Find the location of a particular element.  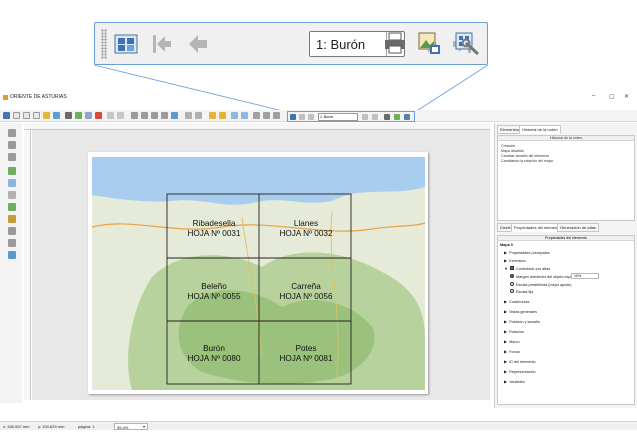

history-item: Creación is located at coordinates (508, 146).